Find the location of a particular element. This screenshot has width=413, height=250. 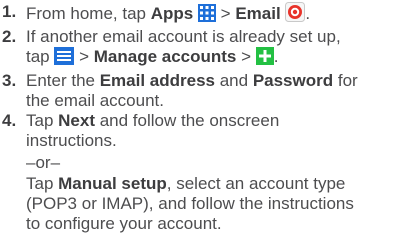

step-1: 1. From home, tap Apps > Email . is located at coordinates (206, 14).